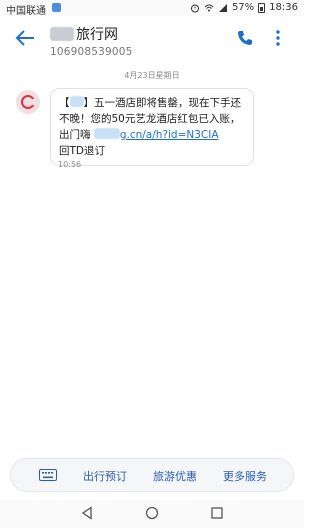 The width and height of the screenshot is (320, 528). Describe the element at coordinates (64, 103) in the screenshot. I see `message-text-1: 【` at that location.